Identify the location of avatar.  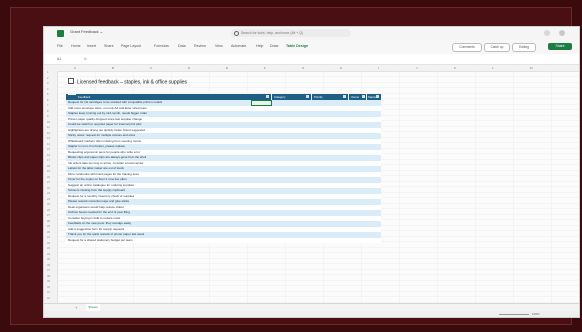
(562, 33).